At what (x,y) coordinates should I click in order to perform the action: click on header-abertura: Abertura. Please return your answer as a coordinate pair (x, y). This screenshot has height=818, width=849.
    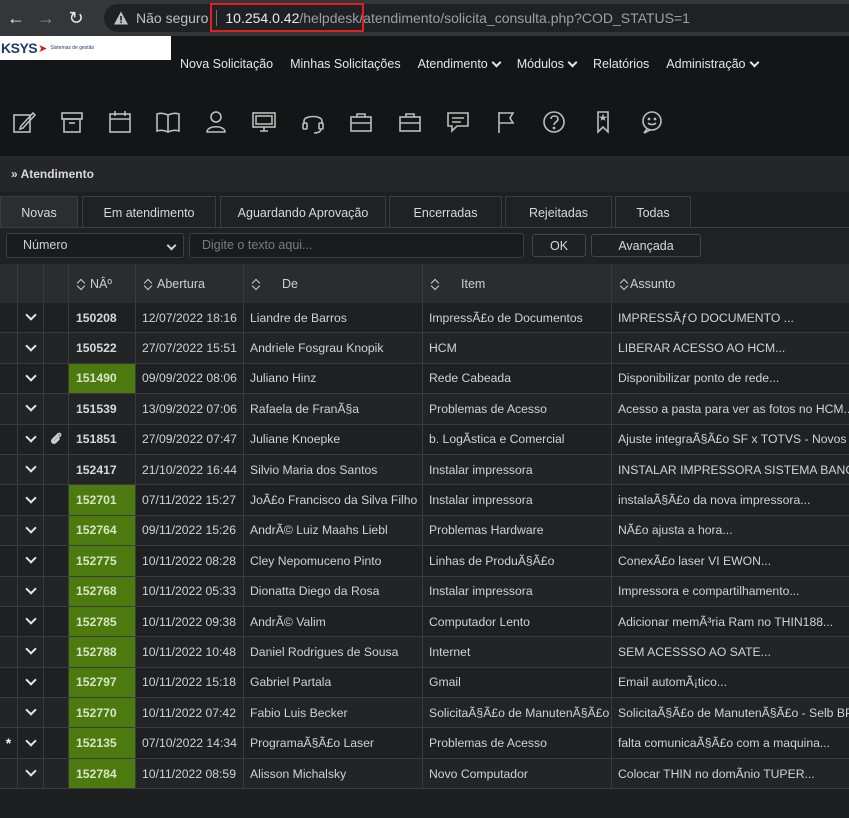
    Looking at the image, I should click on (190, 283).